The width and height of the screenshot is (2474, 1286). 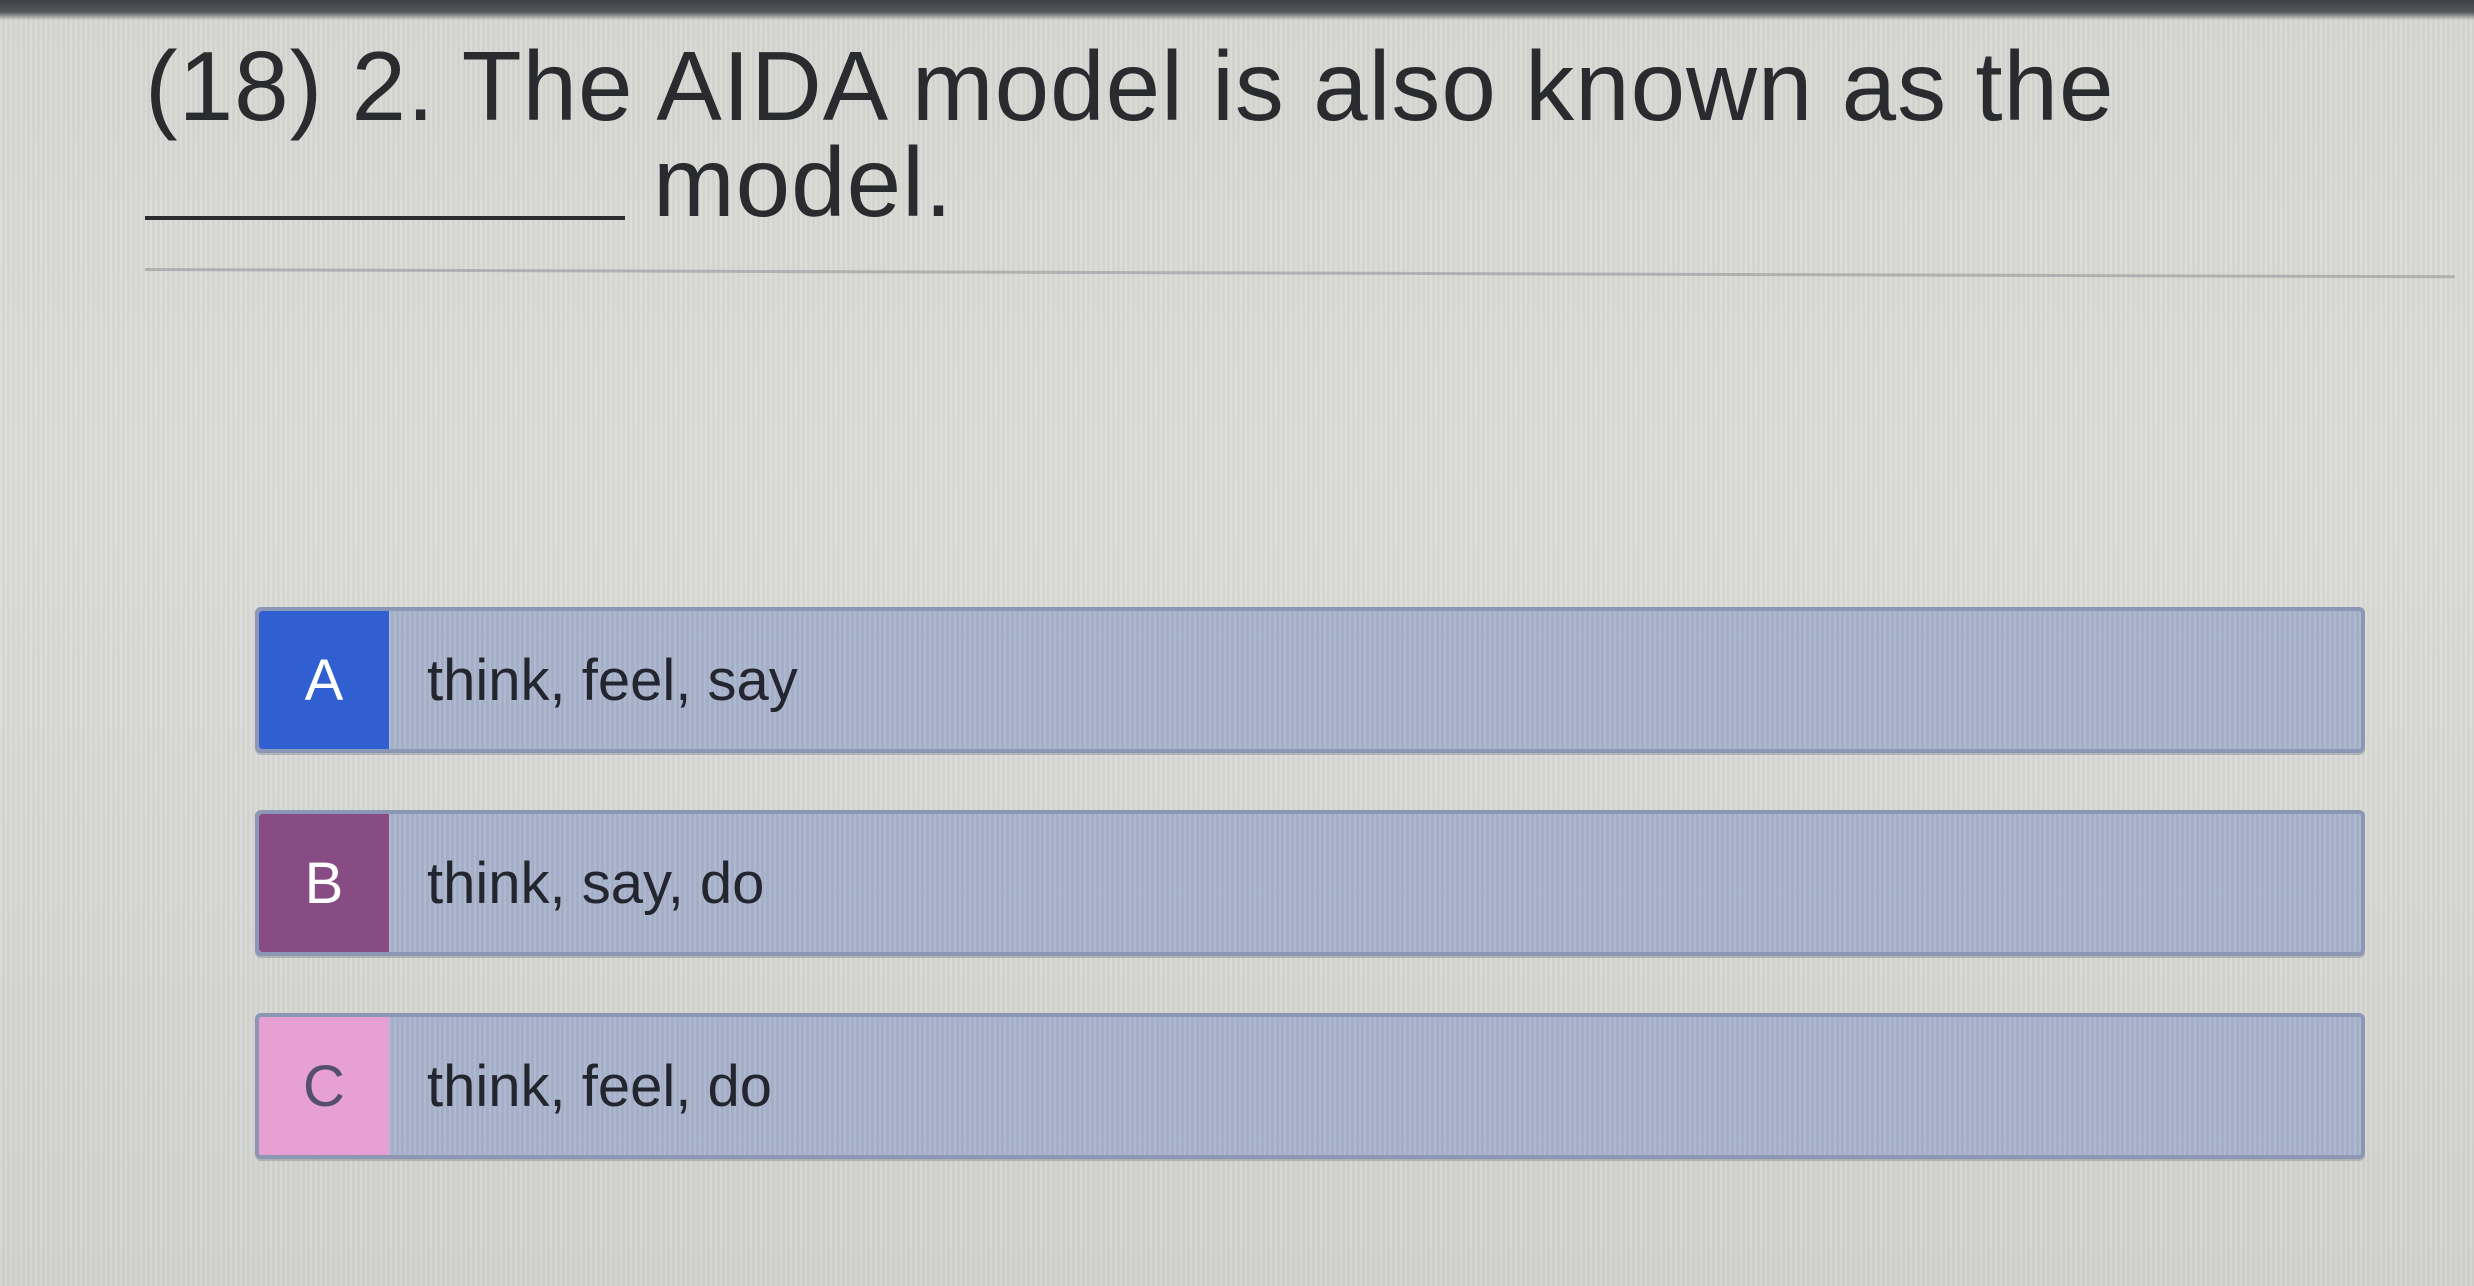 What do you see at coordinates (612, 680) in the screenshot?
I see `option-a-text: think, feel, say` at bounding box center [612, 680].